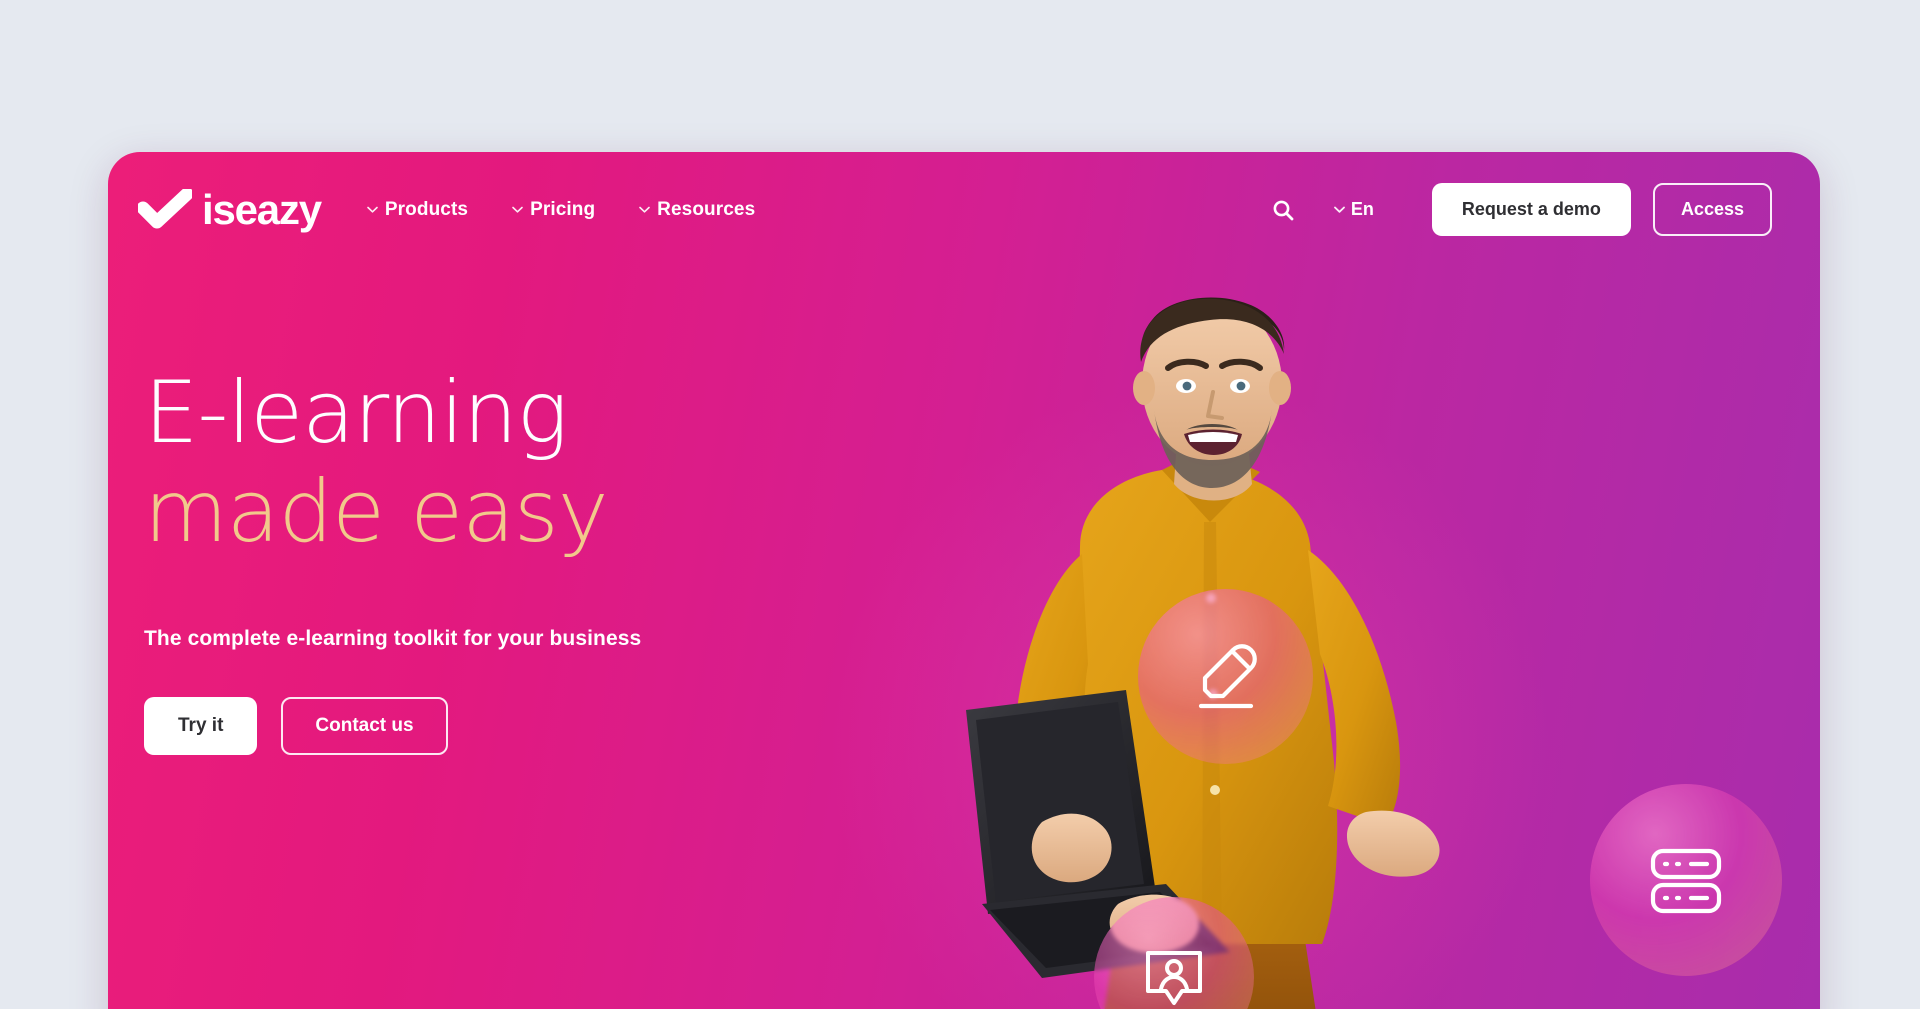  I want to click on menu-item-label: Pricing, so click(563, 209).